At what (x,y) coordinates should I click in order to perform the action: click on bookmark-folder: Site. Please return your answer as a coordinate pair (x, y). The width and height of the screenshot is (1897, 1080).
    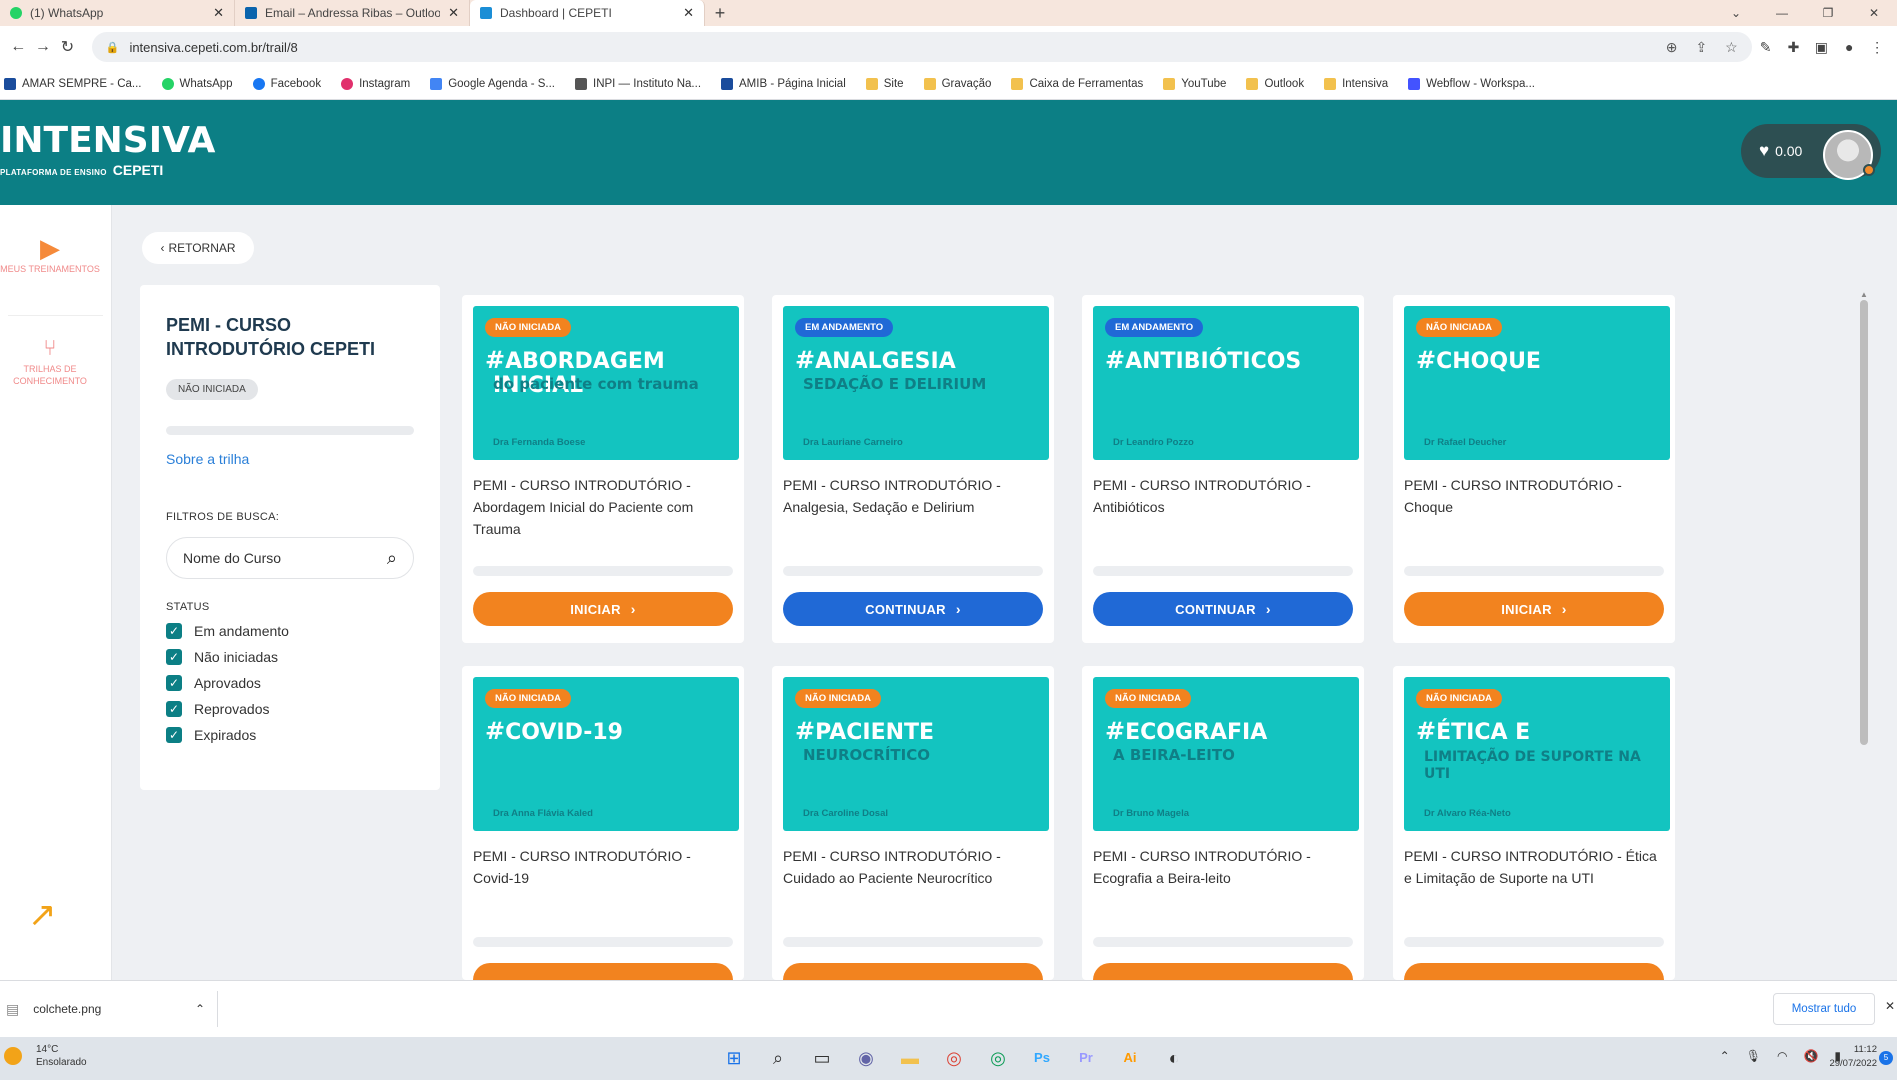
    Looking at the image, I should click on (884, 83).